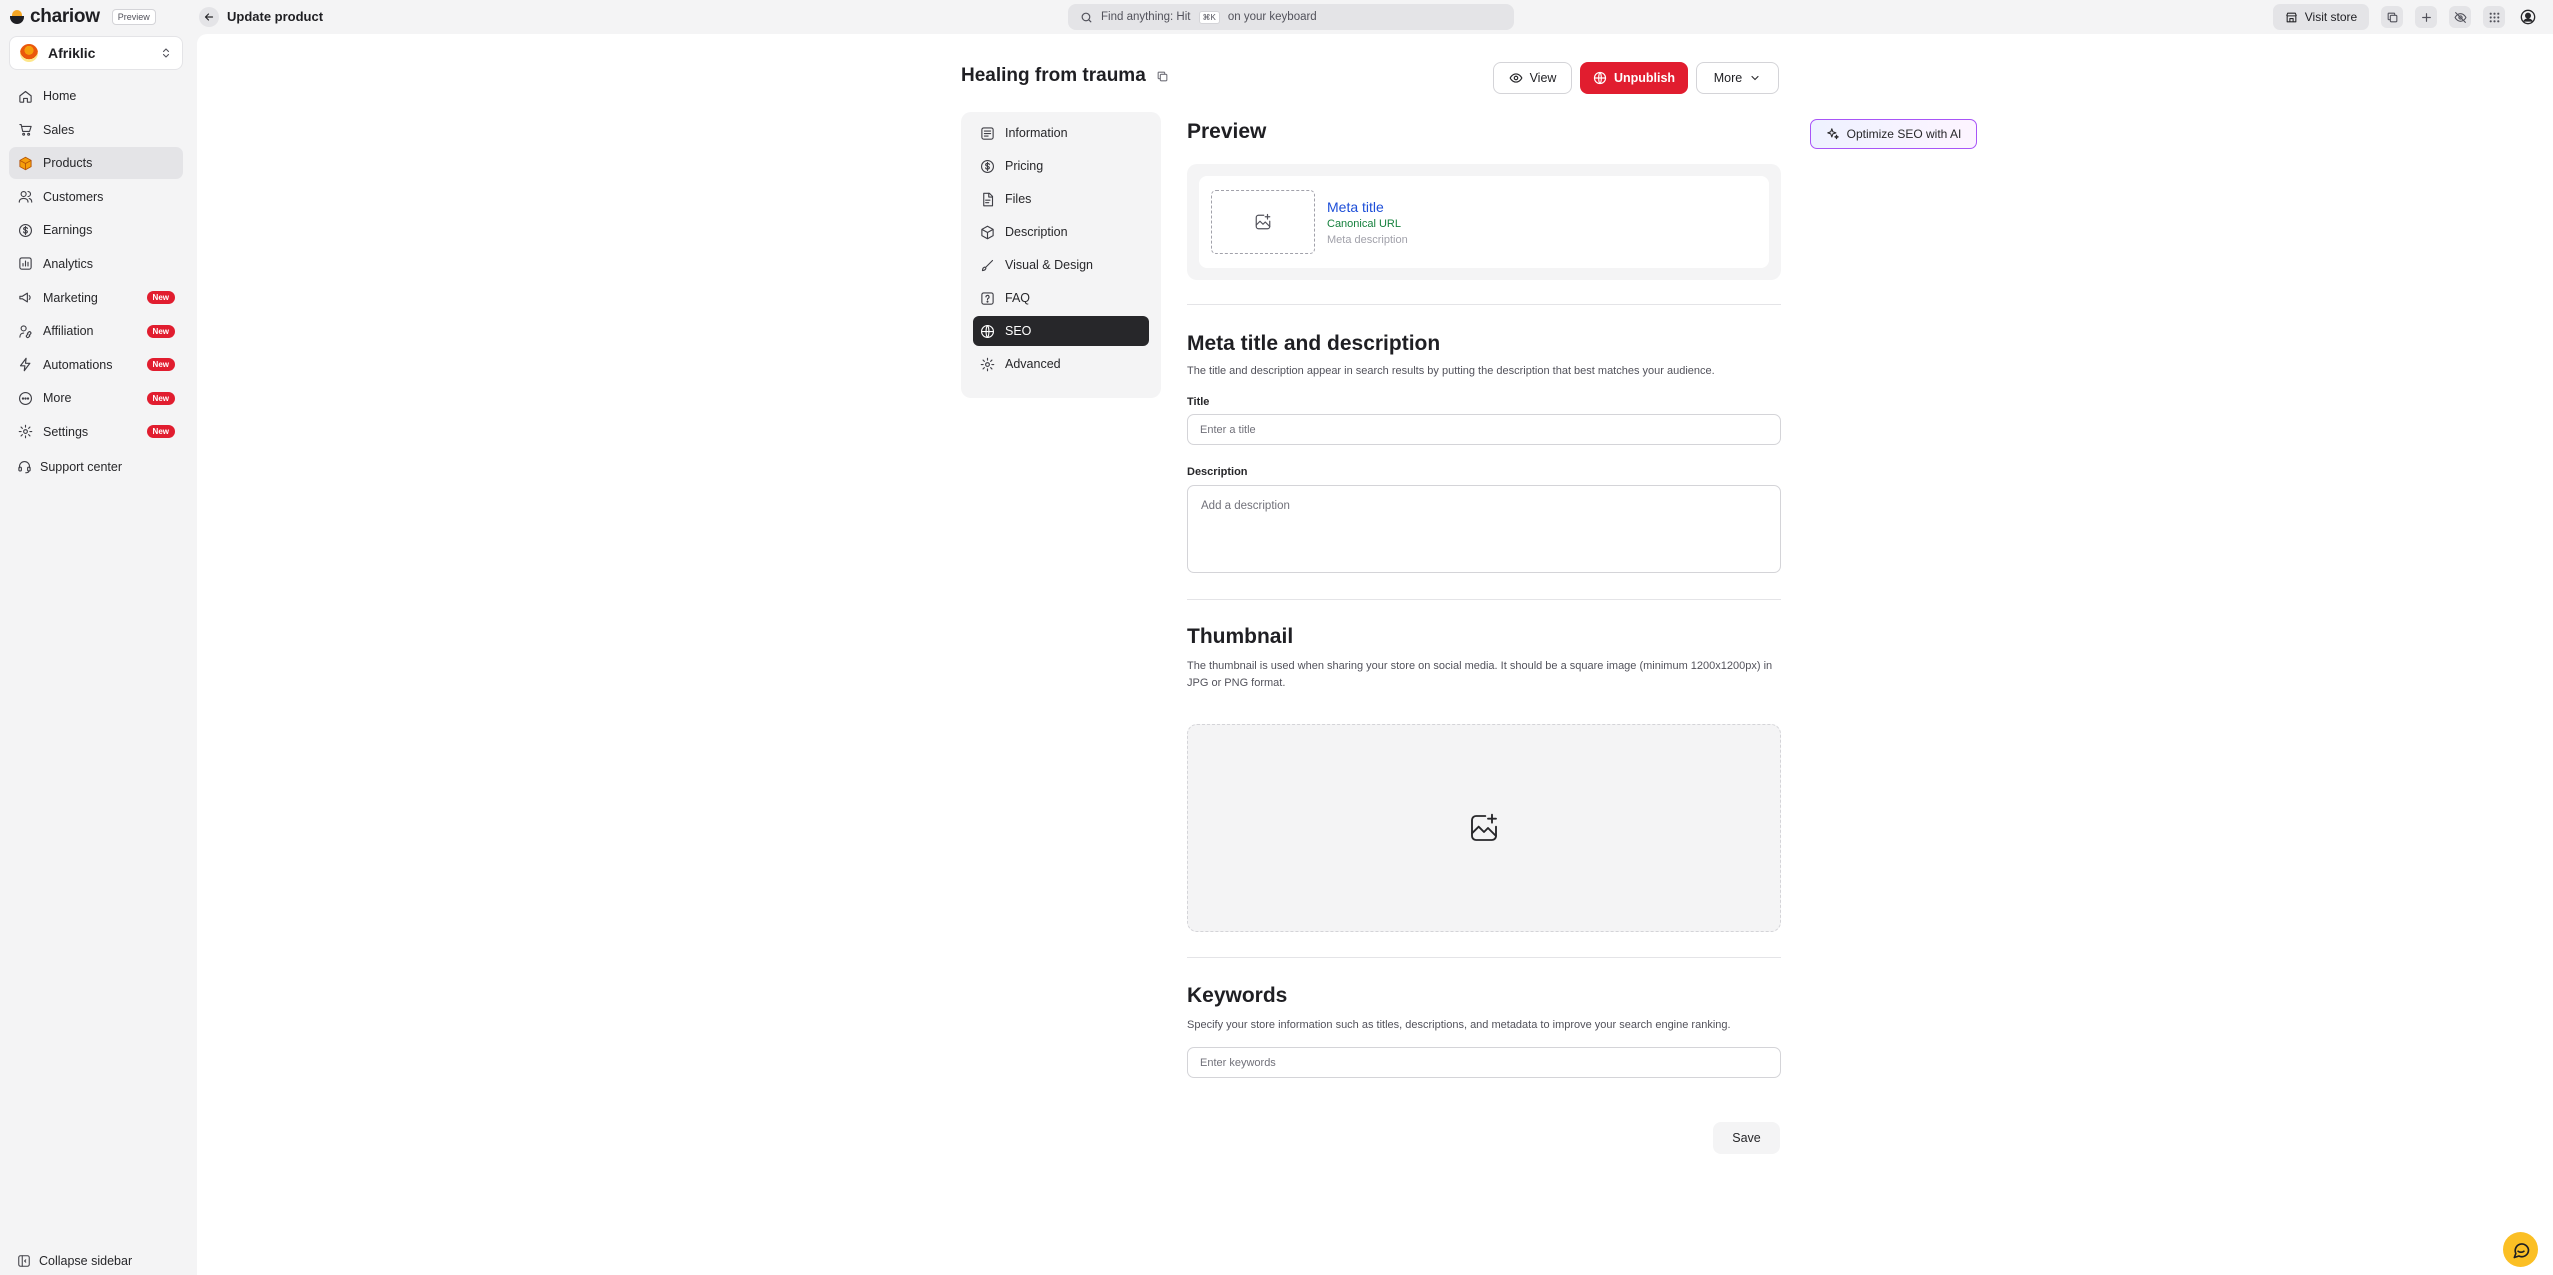  What do you see at coordinates (68, 230) in the screenshot?
I see `sidebar-item-label: Earnings` at bounding box center [68, 230].